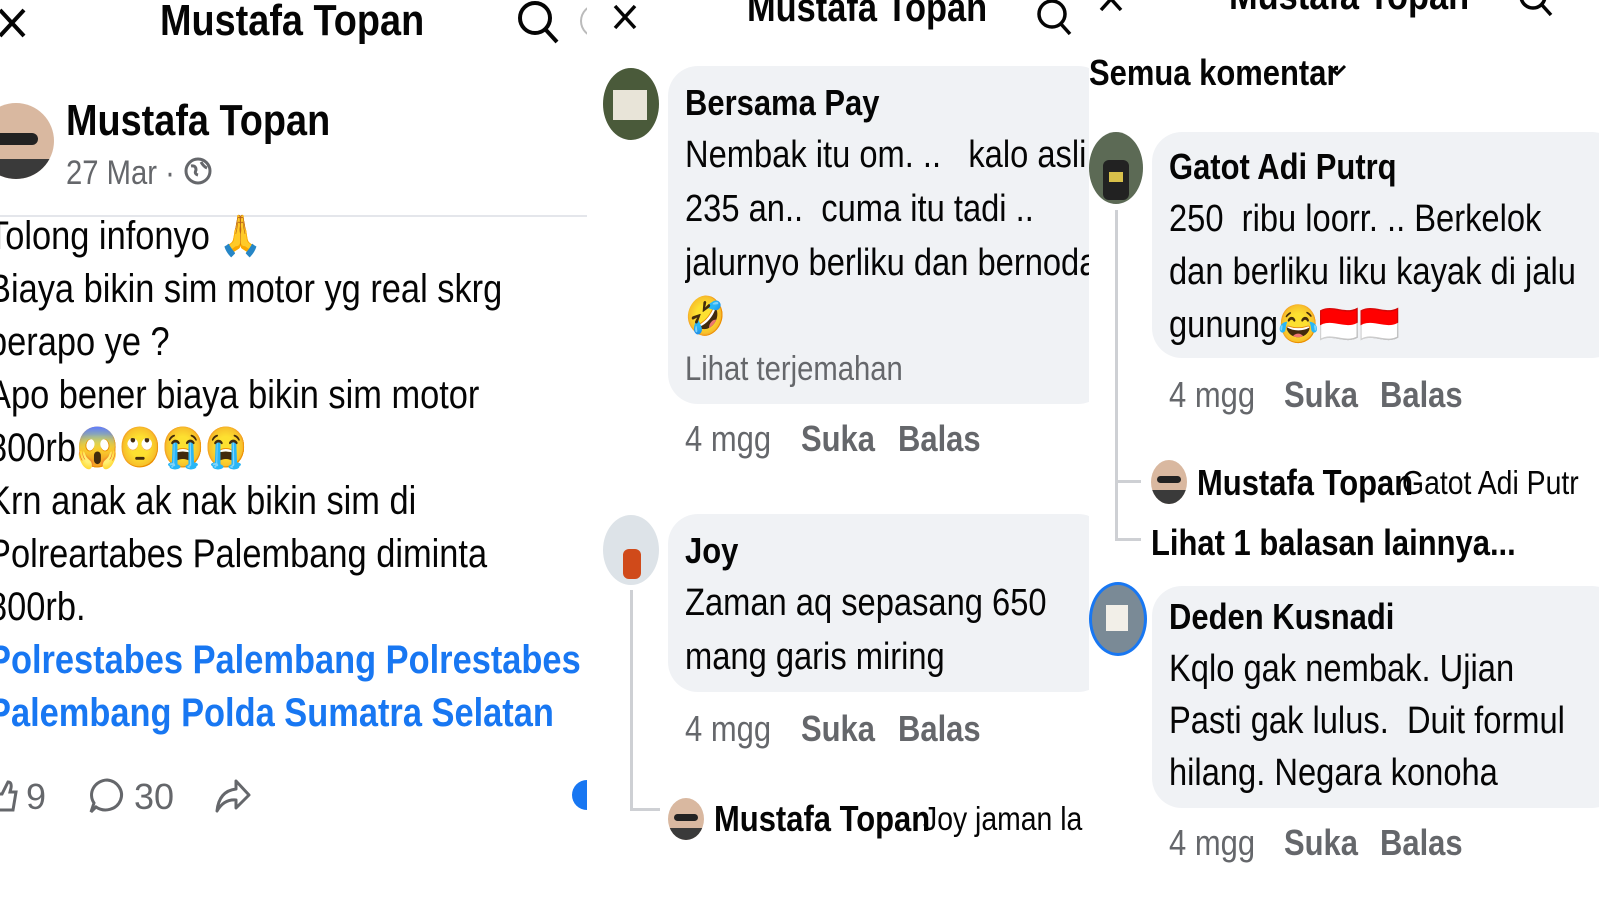  I want to click on post-date: 27 Mar ·, so click(120, 173).